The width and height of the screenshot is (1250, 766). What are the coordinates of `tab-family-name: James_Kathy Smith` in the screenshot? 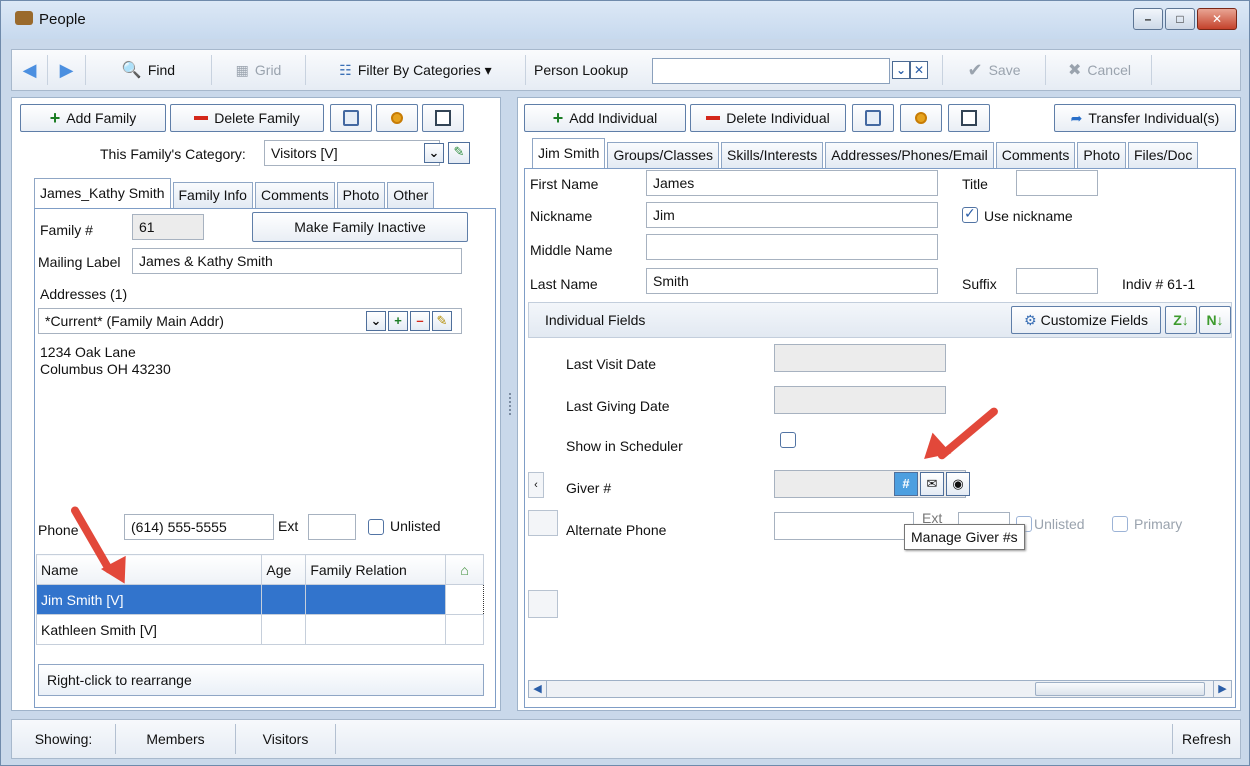 It's located at (102, 193).